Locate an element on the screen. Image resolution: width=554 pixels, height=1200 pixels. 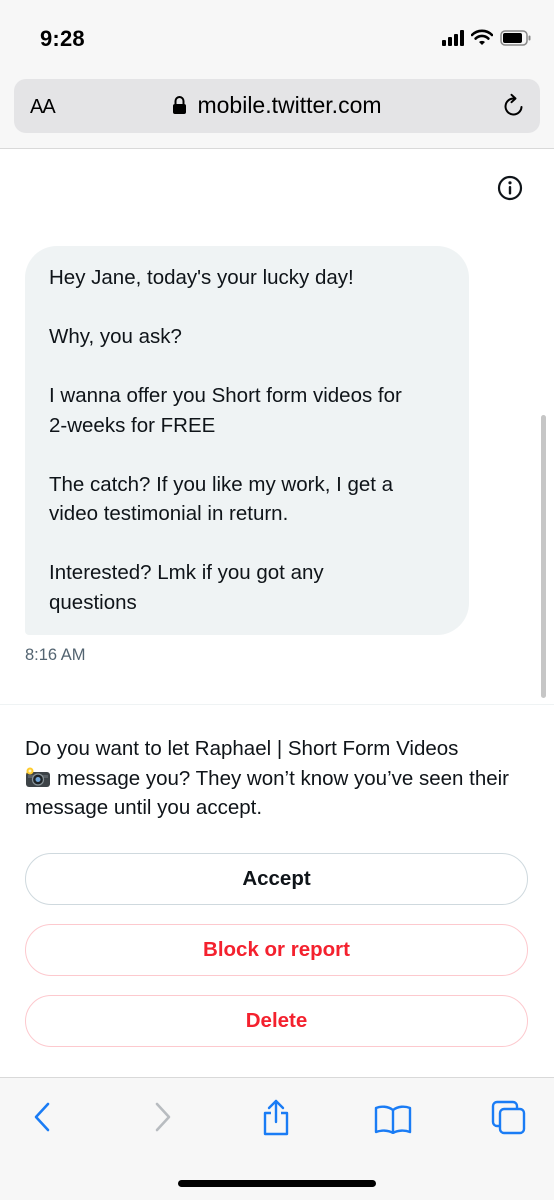
status-time: 9:28 is located at coordinates (62, 38).